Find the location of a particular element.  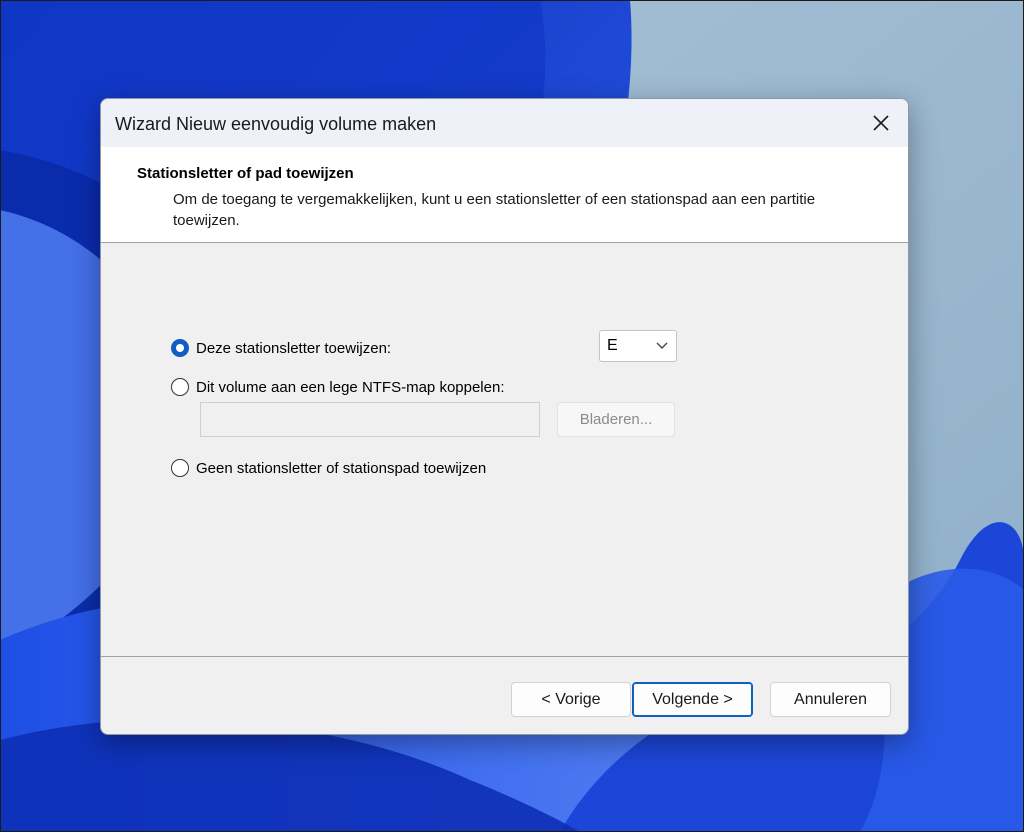

cancel-button: Annuleren is located at coordinates (830, 699).